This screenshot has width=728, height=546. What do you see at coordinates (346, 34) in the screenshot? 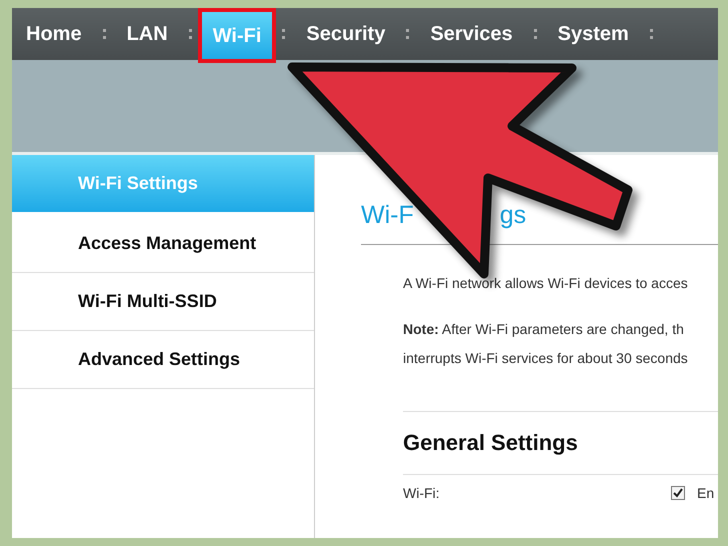
I see `nav-tab: Security` at bounding box center [346, 34].